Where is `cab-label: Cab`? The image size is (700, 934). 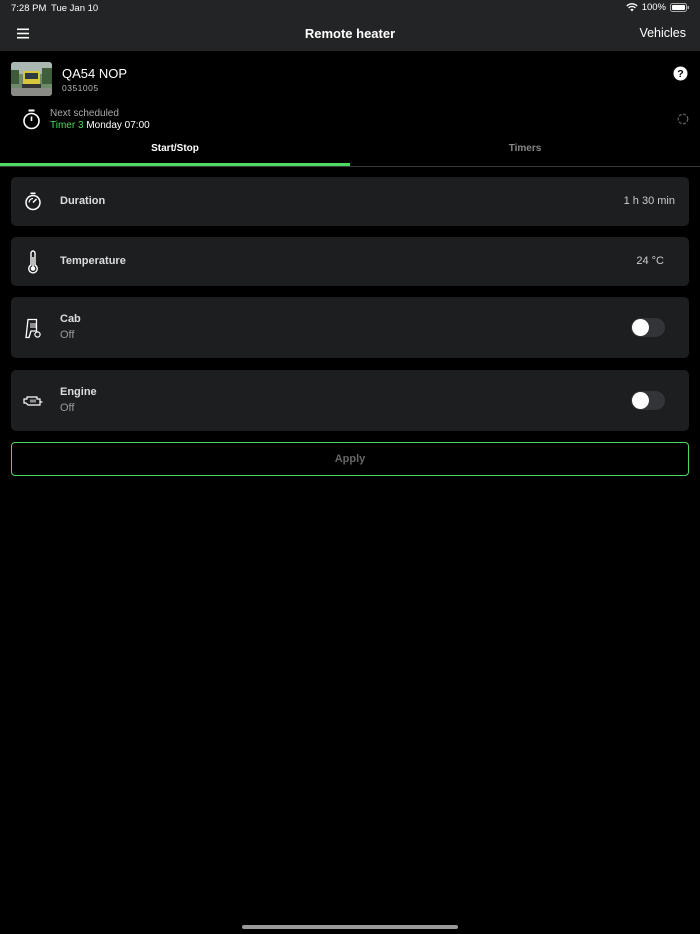 cab-label: Cab is located at coordinates (70, 319).